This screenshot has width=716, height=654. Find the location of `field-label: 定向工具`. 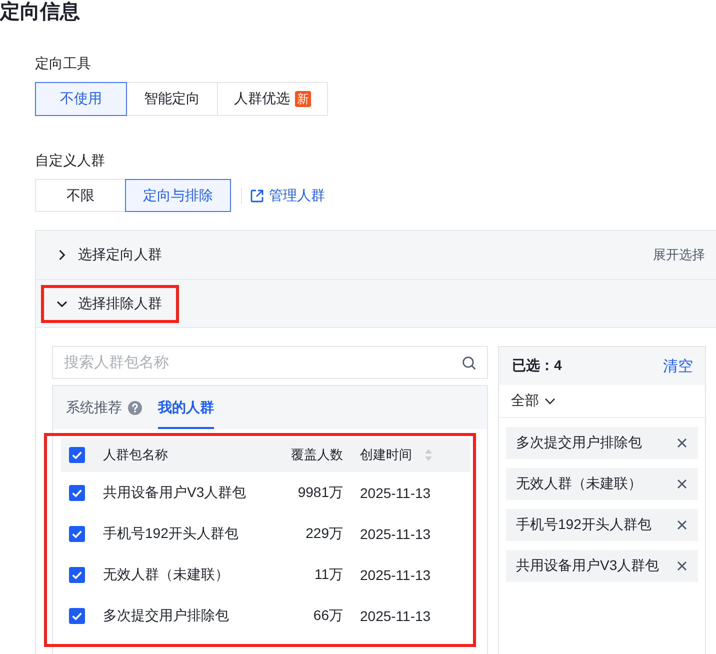

field-label: 定向工具 is located at coordinates (63, 63).